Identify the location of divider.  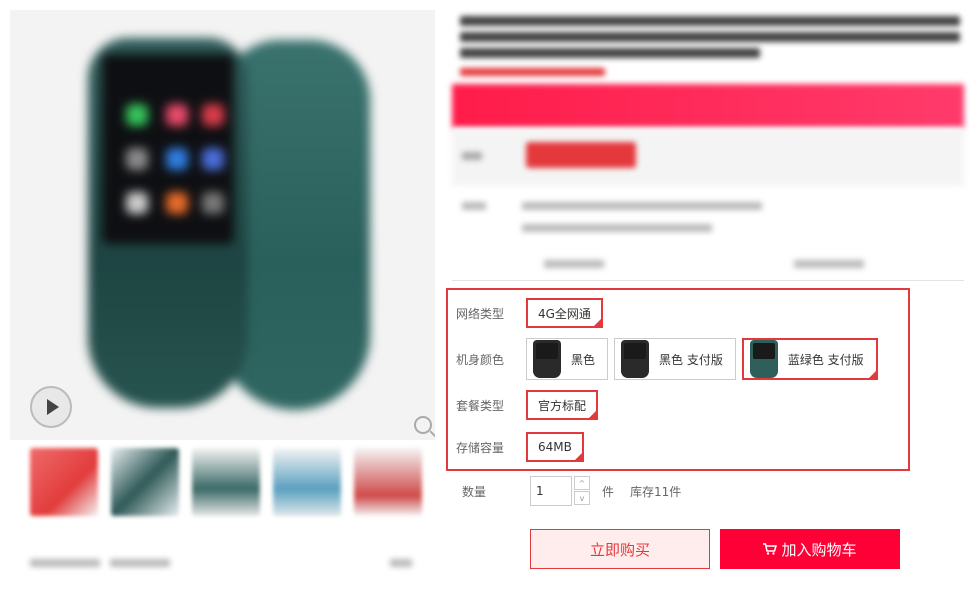
(708, 280).